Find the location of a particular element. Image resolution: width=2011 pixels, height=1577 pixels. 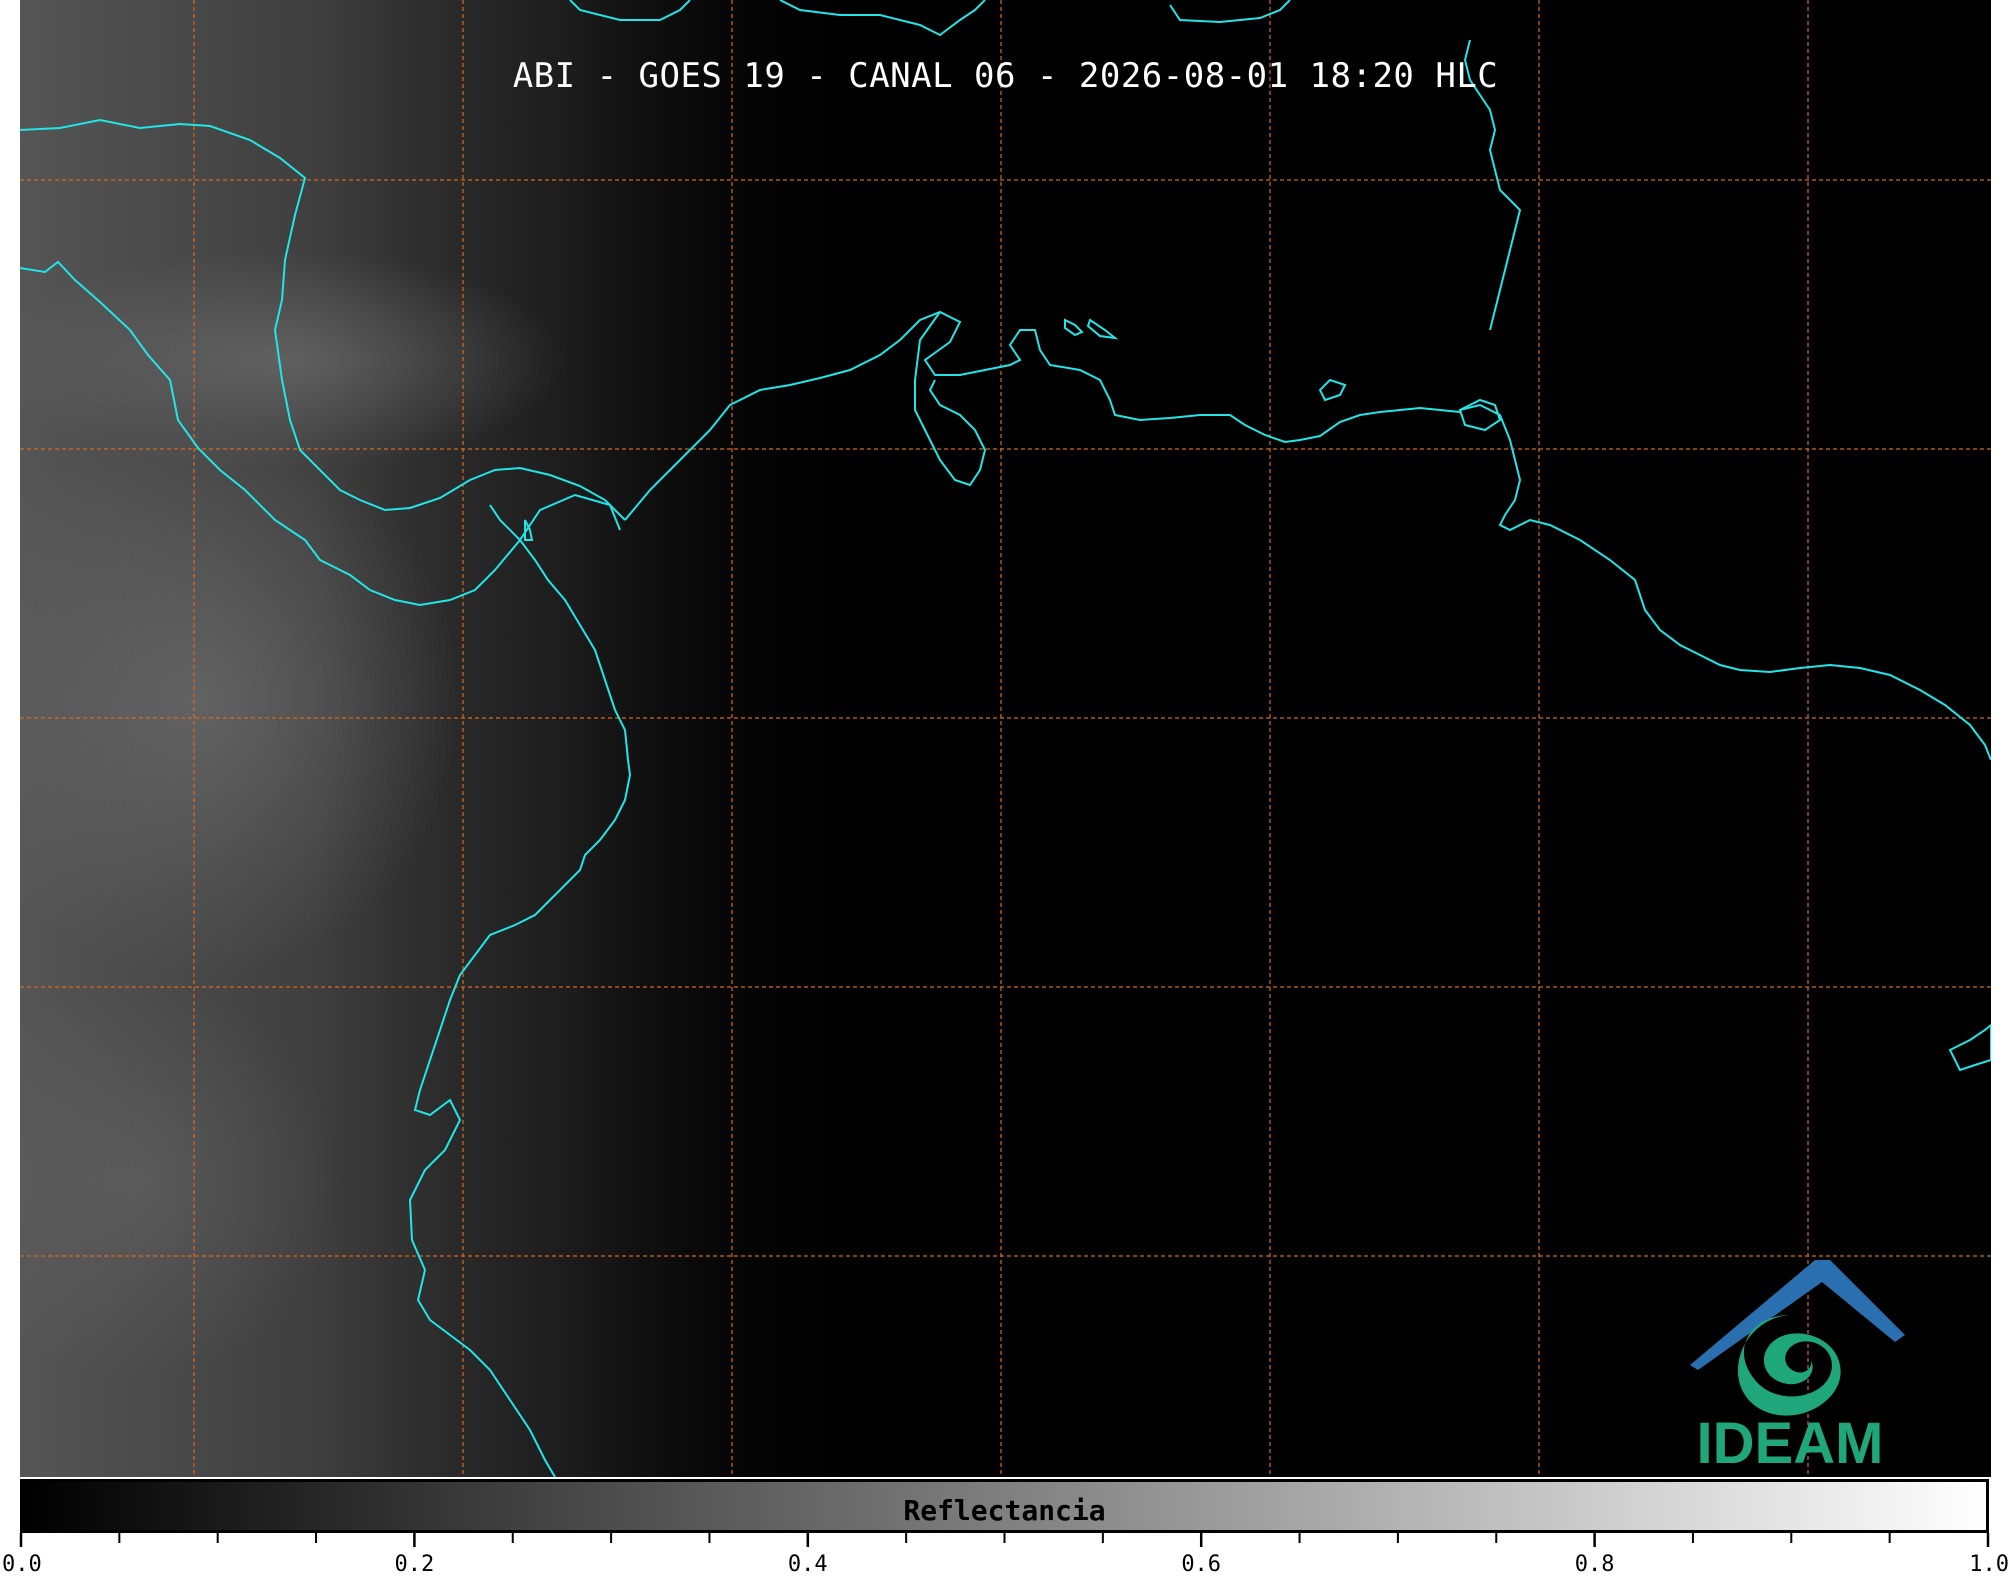

colorbar-tick-label: 0.6 is located at coordinates (1201, 1564).